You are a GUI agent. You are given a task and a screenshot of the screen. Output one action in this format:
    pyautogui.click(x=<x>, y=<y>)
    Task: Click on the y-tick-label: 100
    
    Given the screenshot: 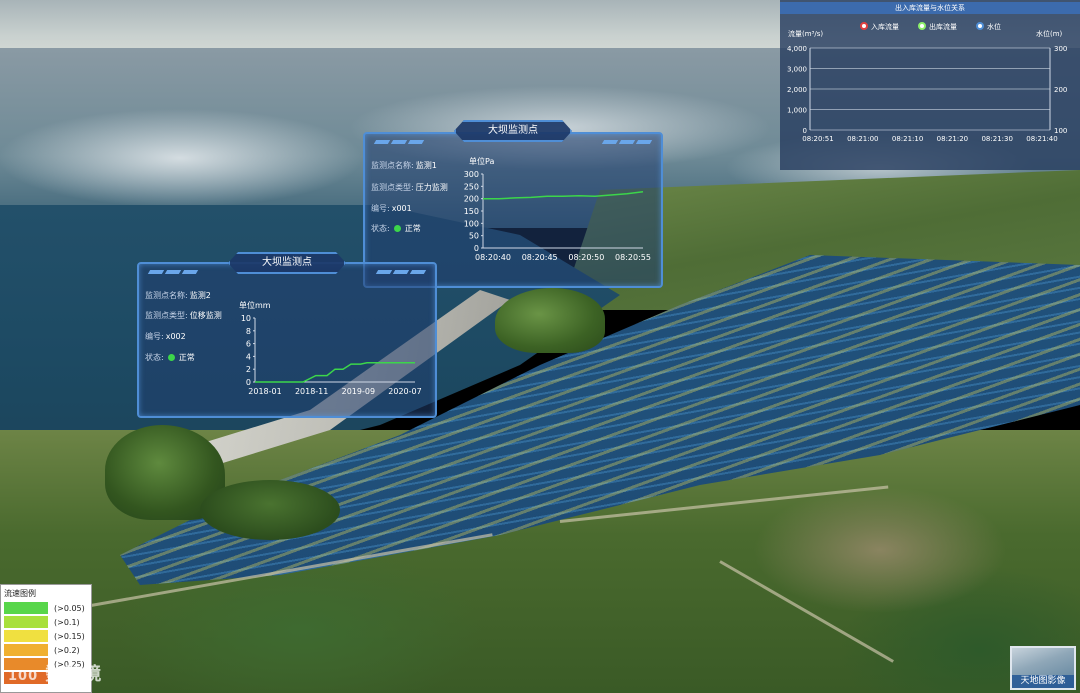 What is the action you would take?
    pyautogui.click(x=471, y=223)
    